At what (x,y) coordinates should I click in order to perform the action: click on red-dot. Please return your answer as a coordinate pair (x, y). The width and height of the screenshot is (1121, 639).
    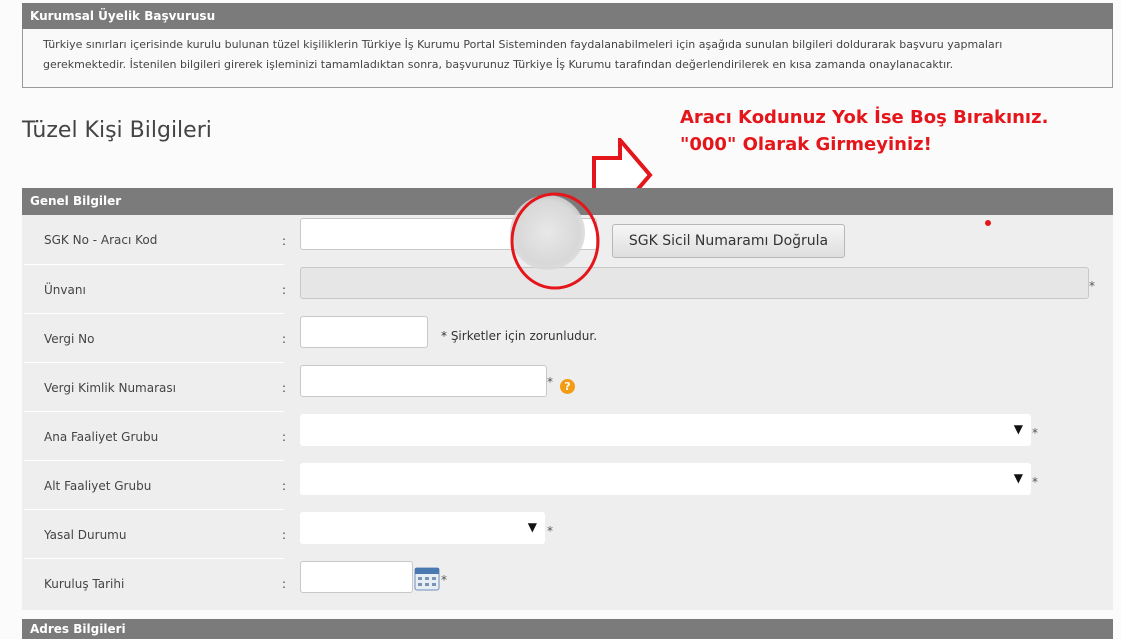
    Looking at the image, I should click on (988, 223).